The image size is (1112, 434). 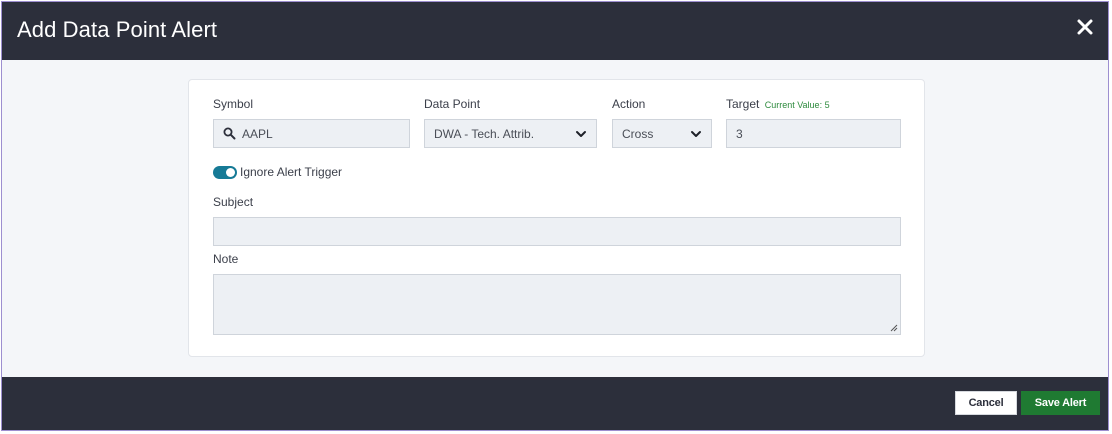 I want to click on target-input: 3, so click(x=813, y=133).